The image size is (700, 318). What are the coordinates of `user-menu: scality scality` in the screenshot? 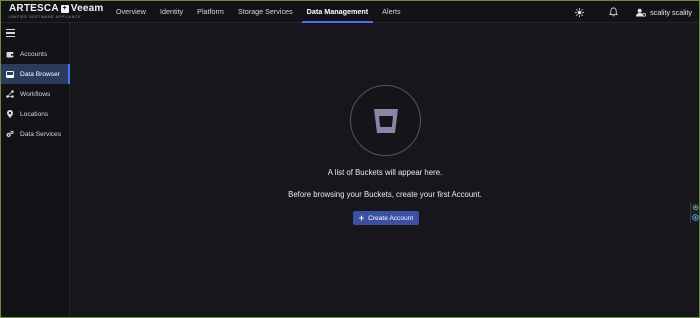 It's located at (664, 12).